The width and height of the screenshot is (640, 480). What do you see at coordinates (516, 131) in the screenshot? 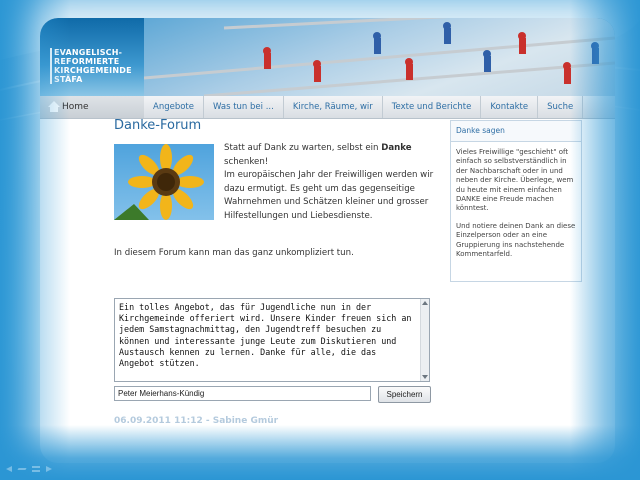
I see `sidebar-heading: Danke sagen` at bounding box center [516, 131].